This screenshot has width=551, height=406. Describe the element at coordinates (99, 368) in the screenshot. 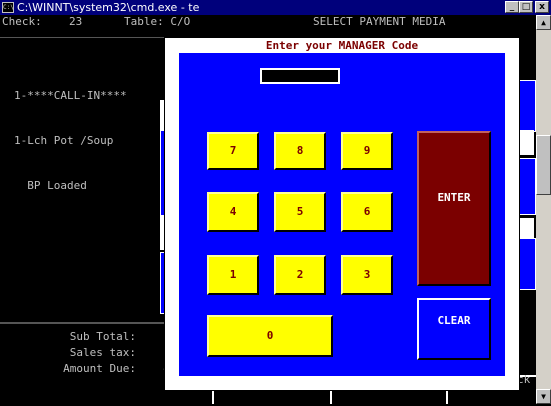

I see `amount-due-label: Amount Due:` at that location.